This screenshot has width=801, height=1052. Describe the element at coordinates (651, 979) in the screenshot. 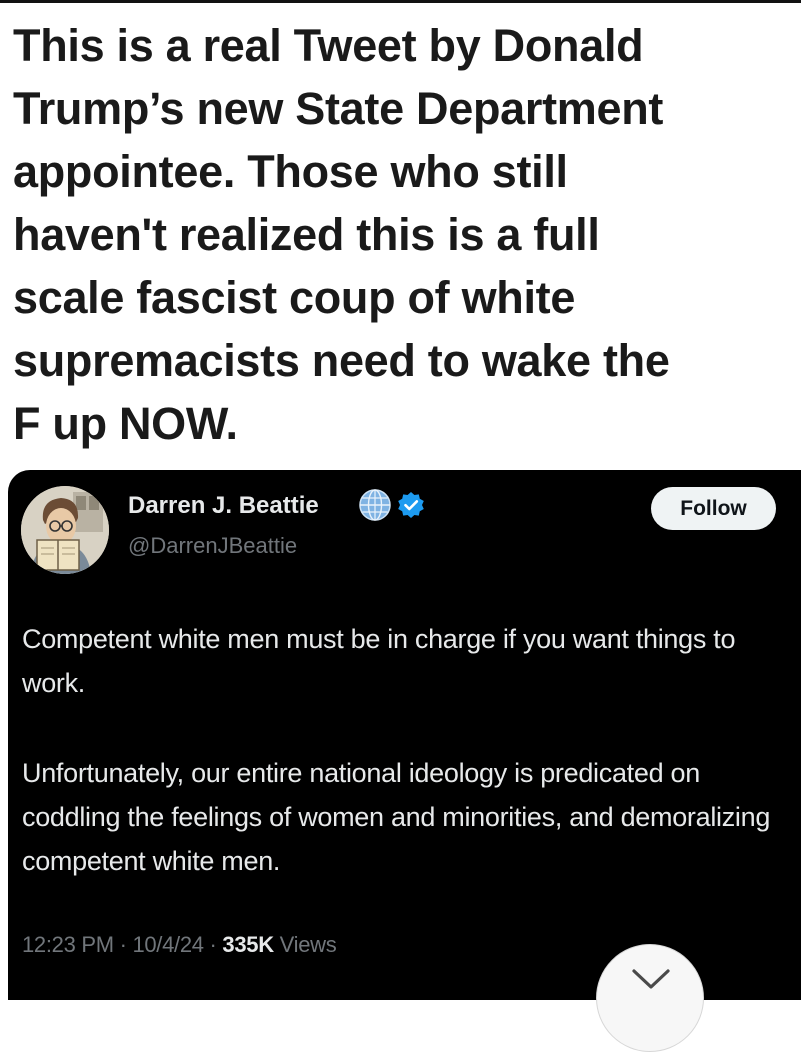

I see `chevron-down-icon` at that location.